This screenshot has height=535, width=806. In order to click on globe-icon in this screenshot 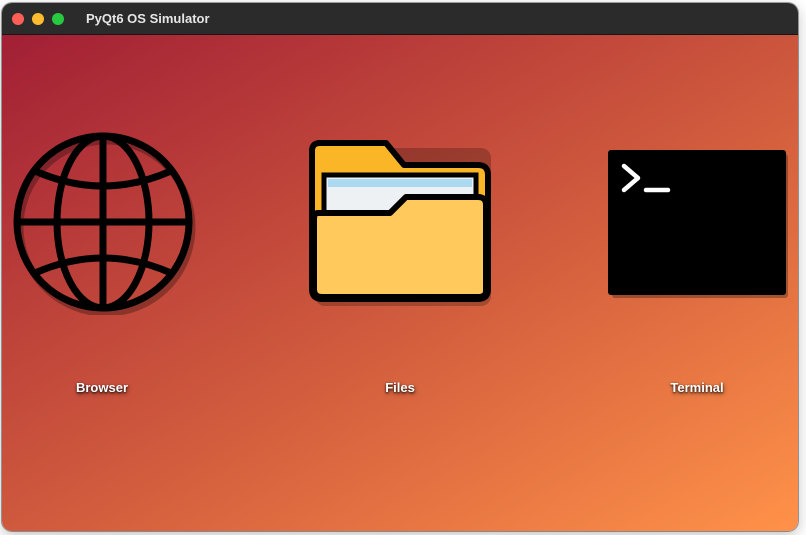, I will do `click(104, 223)`.